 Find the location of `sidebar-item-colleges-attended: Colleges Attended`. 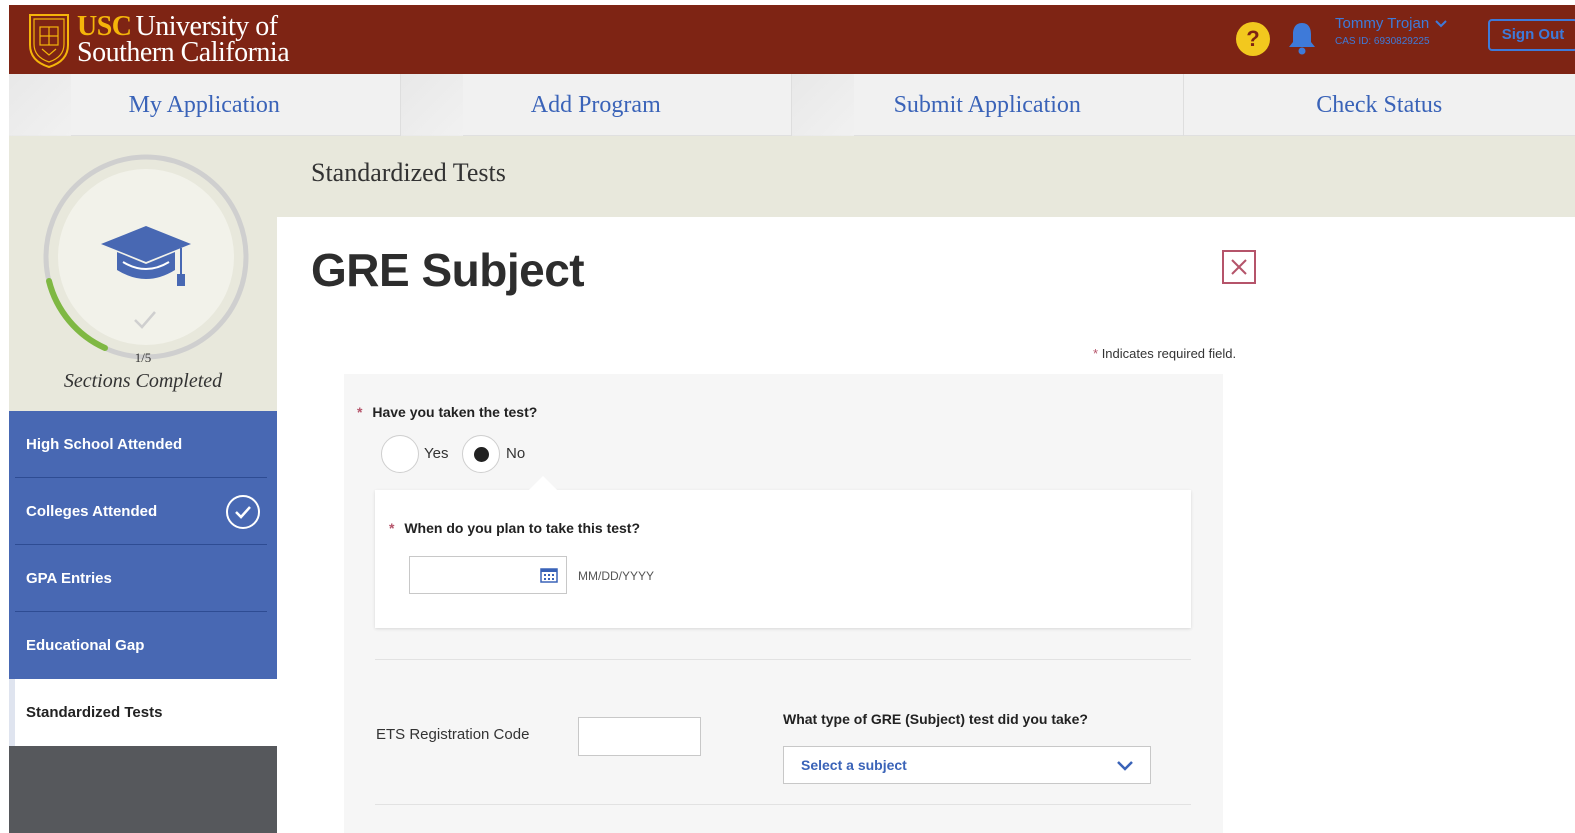

sidebar-item-colleges-attended: Colleges Attended is located at coordinates (143, 511).